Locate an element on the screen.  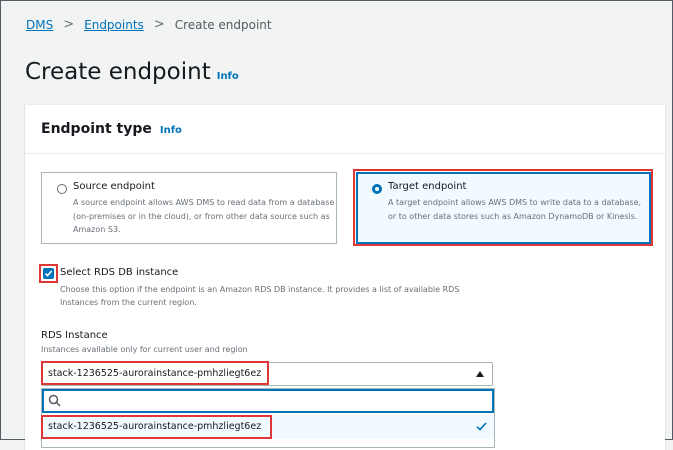
caret-up-icon is located at coordinates (480, 374).